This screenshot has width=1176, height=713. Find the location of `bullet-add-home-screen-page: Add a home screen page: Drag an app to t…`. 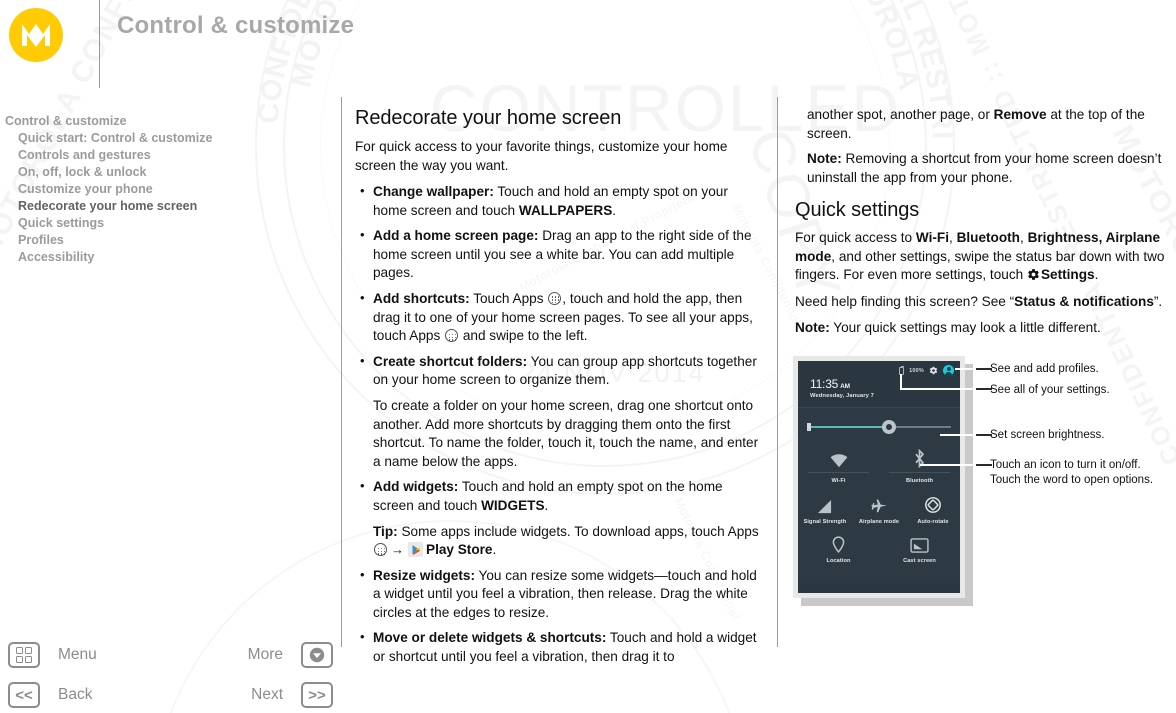

bullet-add-home-screen-page: Add a home screen page: Drag an app to t… is located at coordinates (560, 254).